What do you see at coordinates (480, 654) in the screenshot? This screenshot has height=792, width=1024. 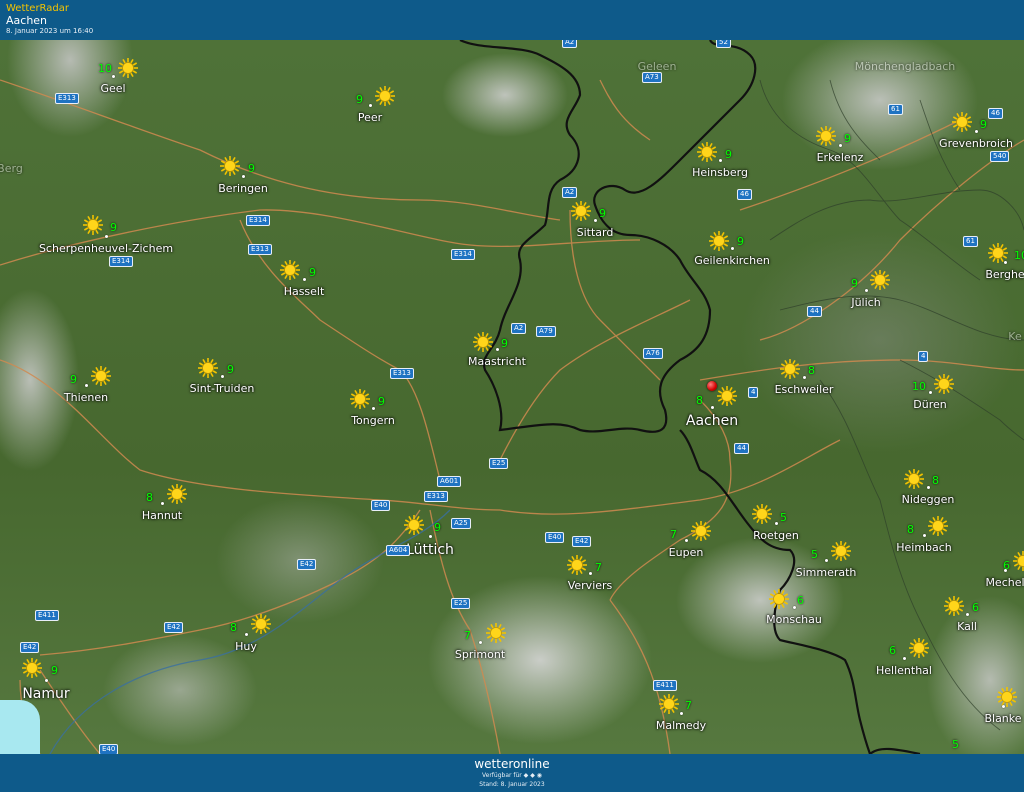 I see `city-label-sprimont: Sprimont` at bounding box center [480, 654].